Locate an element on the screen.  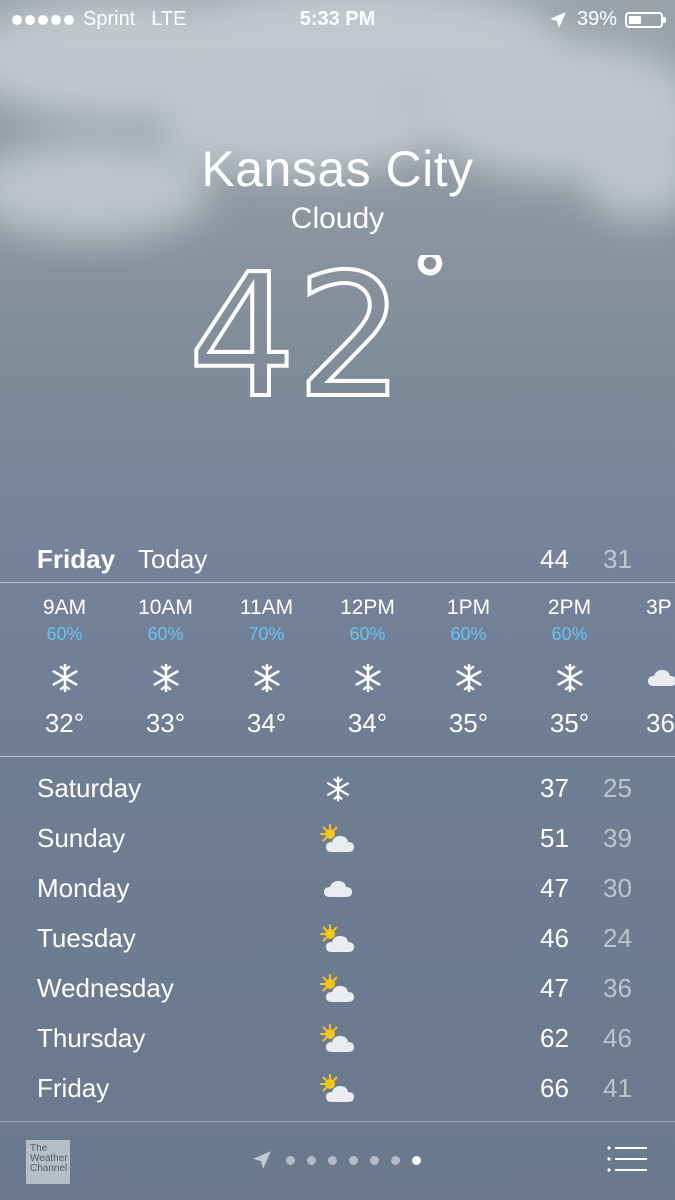
page-dot-active is located at coordinates (416, 1160).